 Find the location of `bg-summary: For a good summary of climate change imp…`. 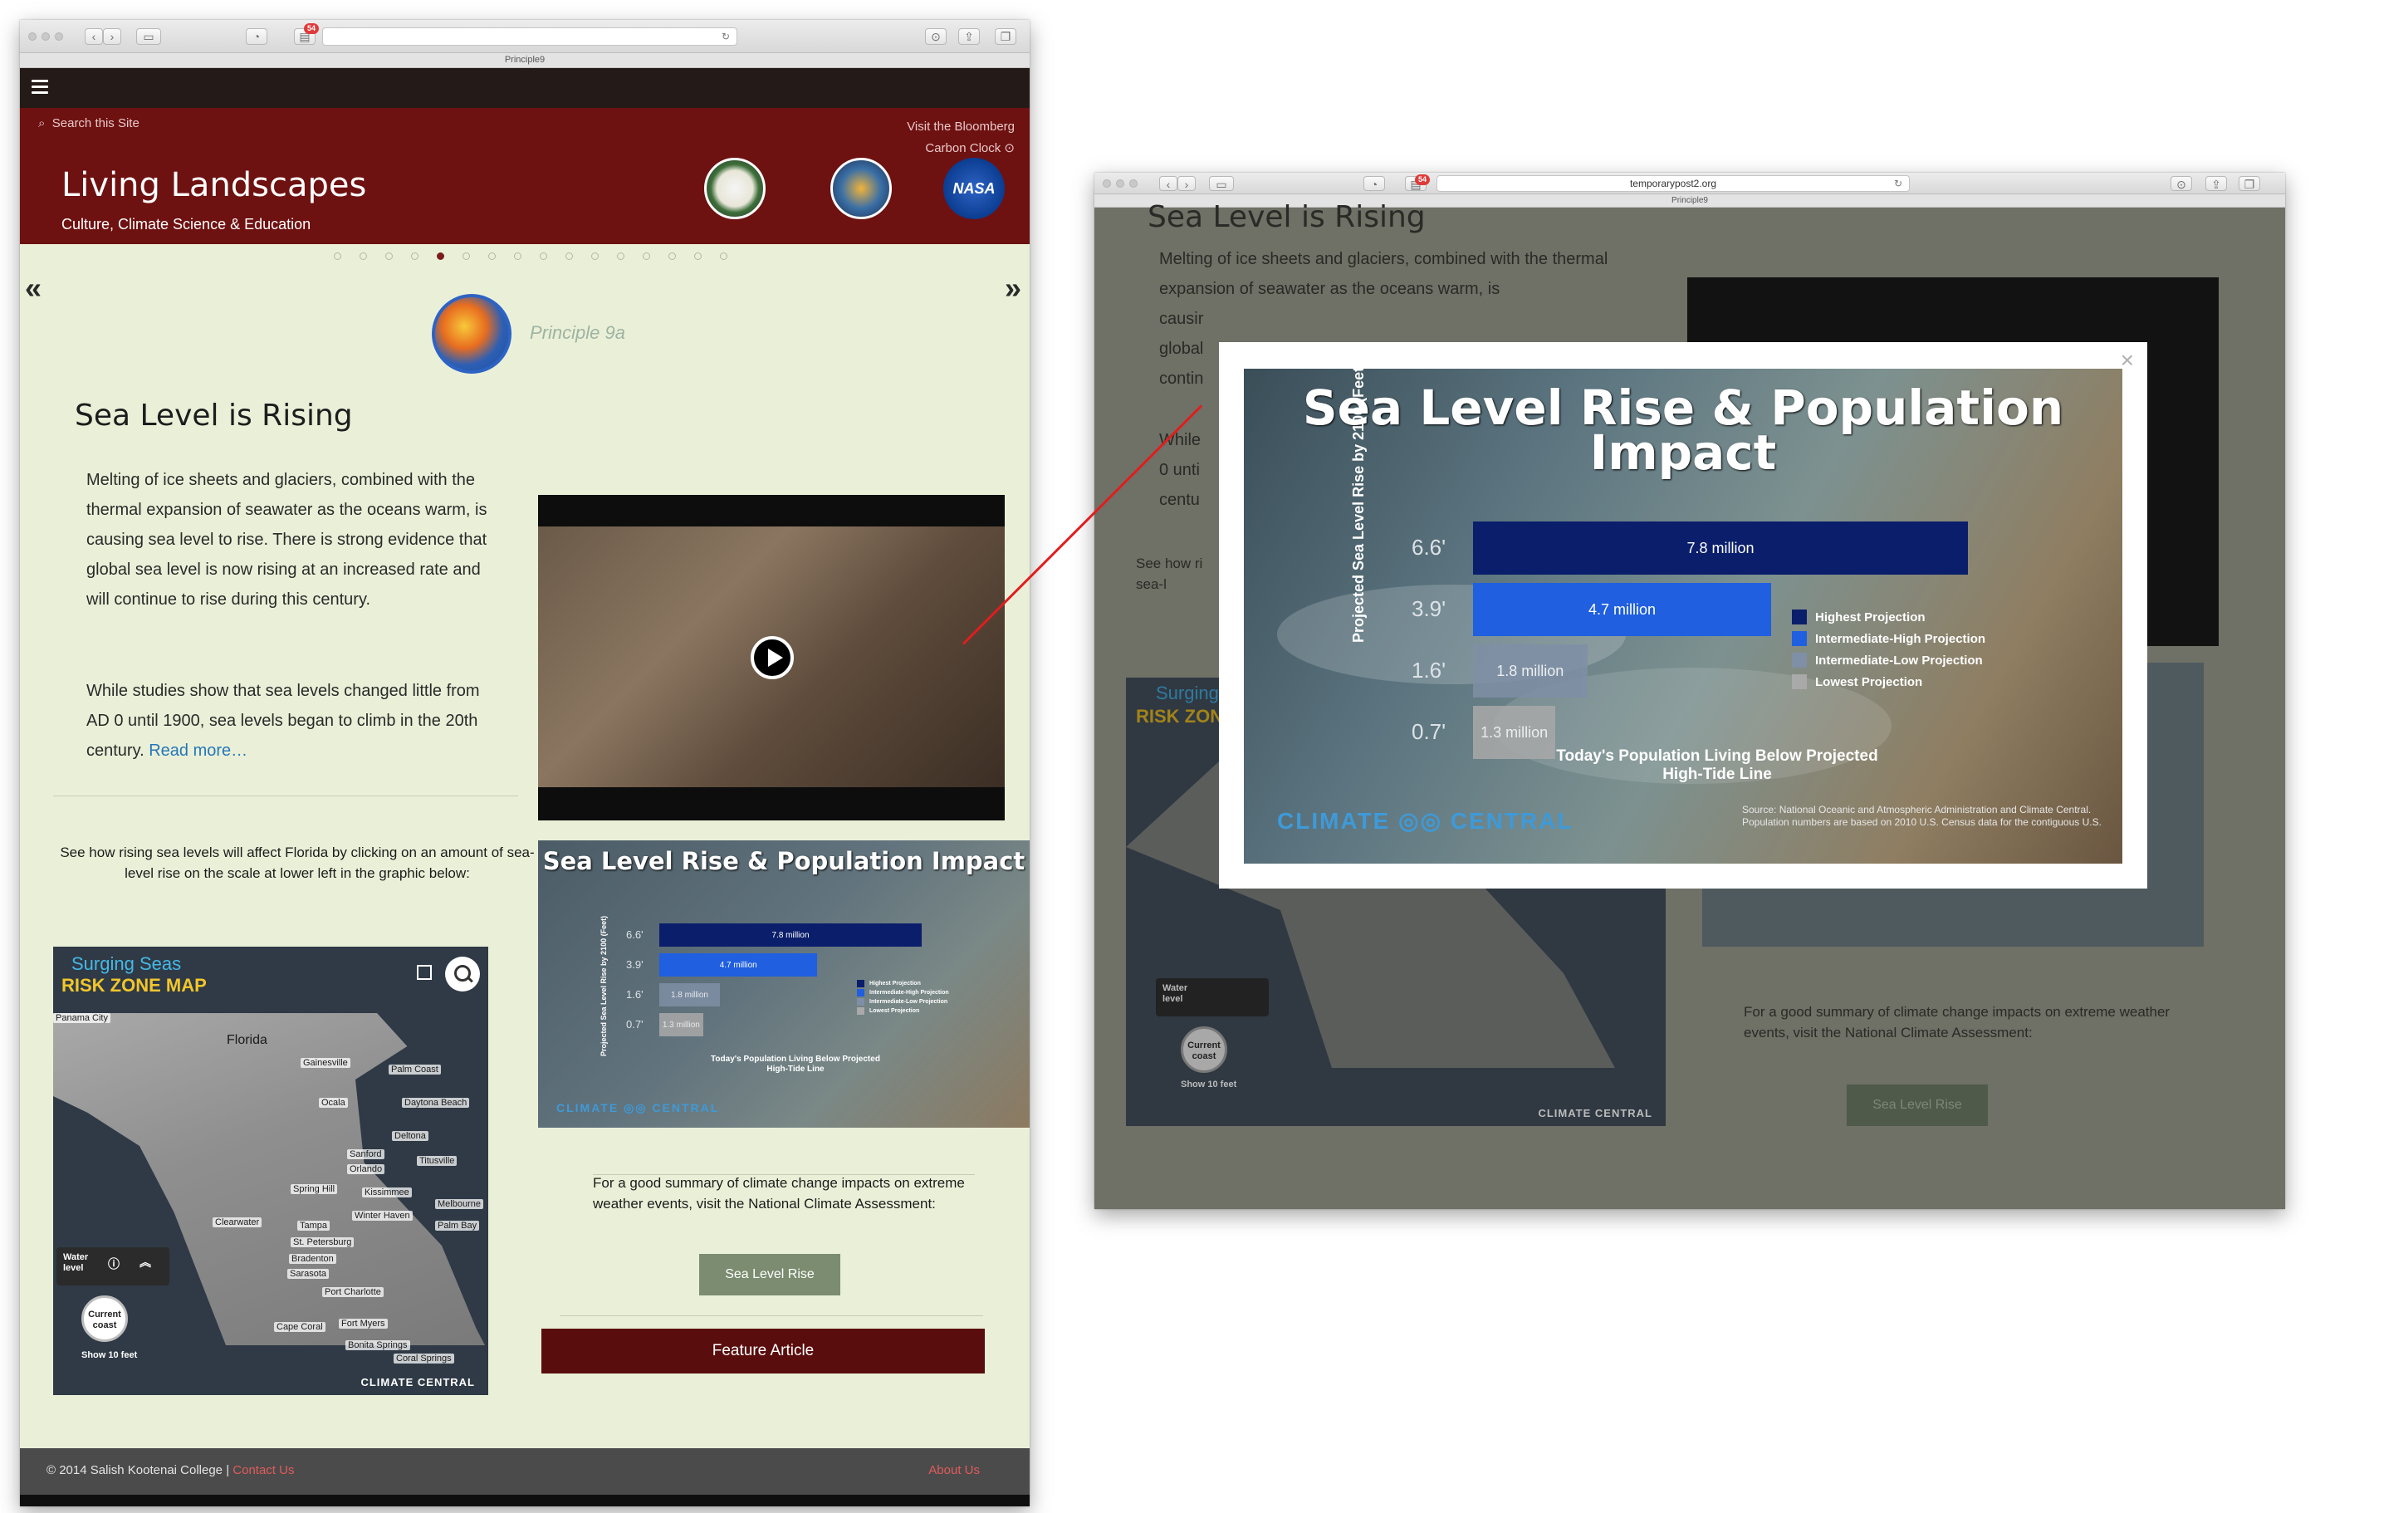

bg-summary: For a good summary of climate change imp… is located at coordinates (1957, 1022).